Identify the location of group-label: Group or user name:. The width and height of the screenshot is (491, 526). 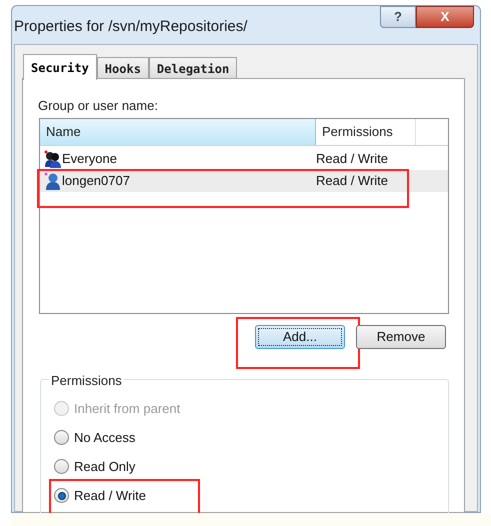
(98, 106).